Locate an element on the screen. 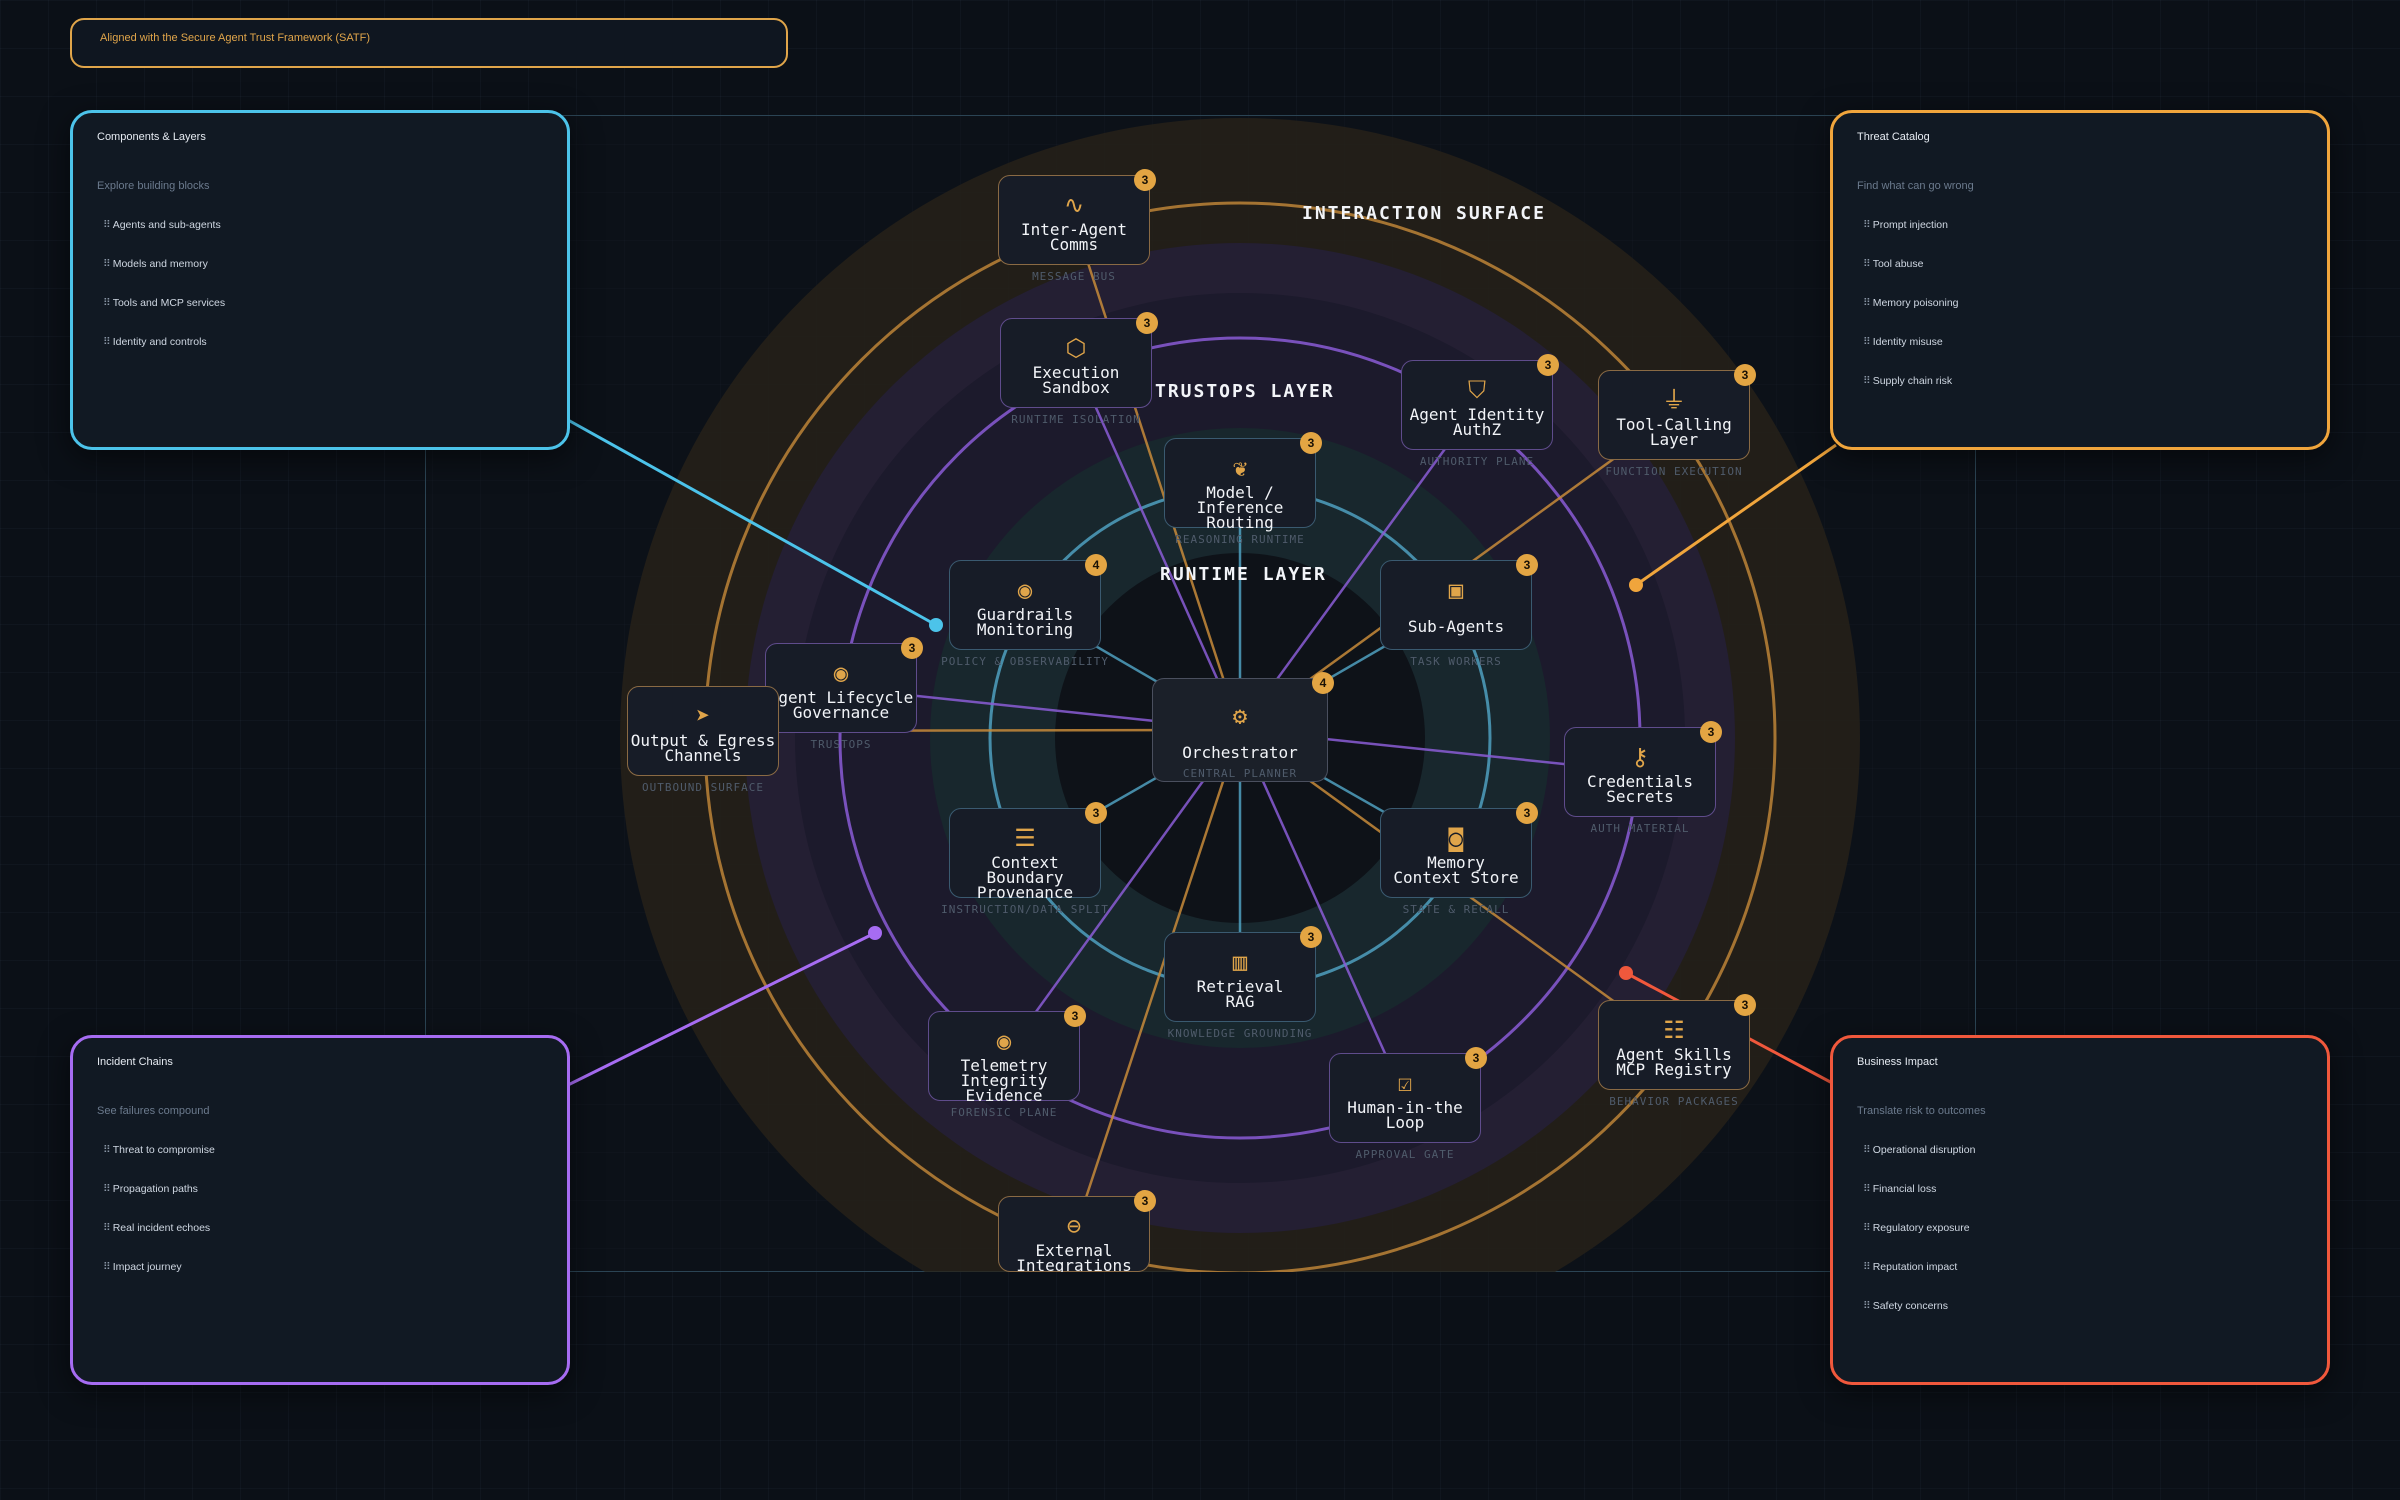  panel-item-label: Supply chain risk is located at coordinates (1912, 381).